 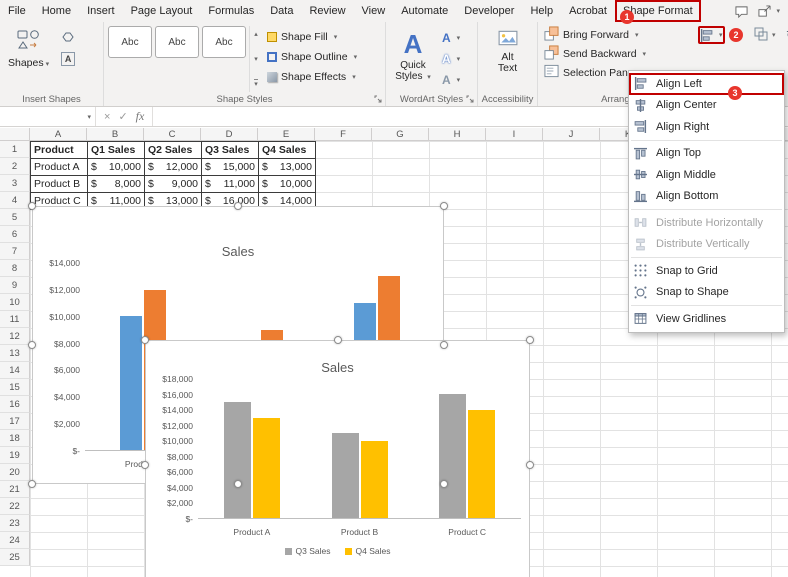 What do you see at coordinates (15, 183) in the screenshot?
I see `row-header-3: 3` at bounding box center [15, 183].